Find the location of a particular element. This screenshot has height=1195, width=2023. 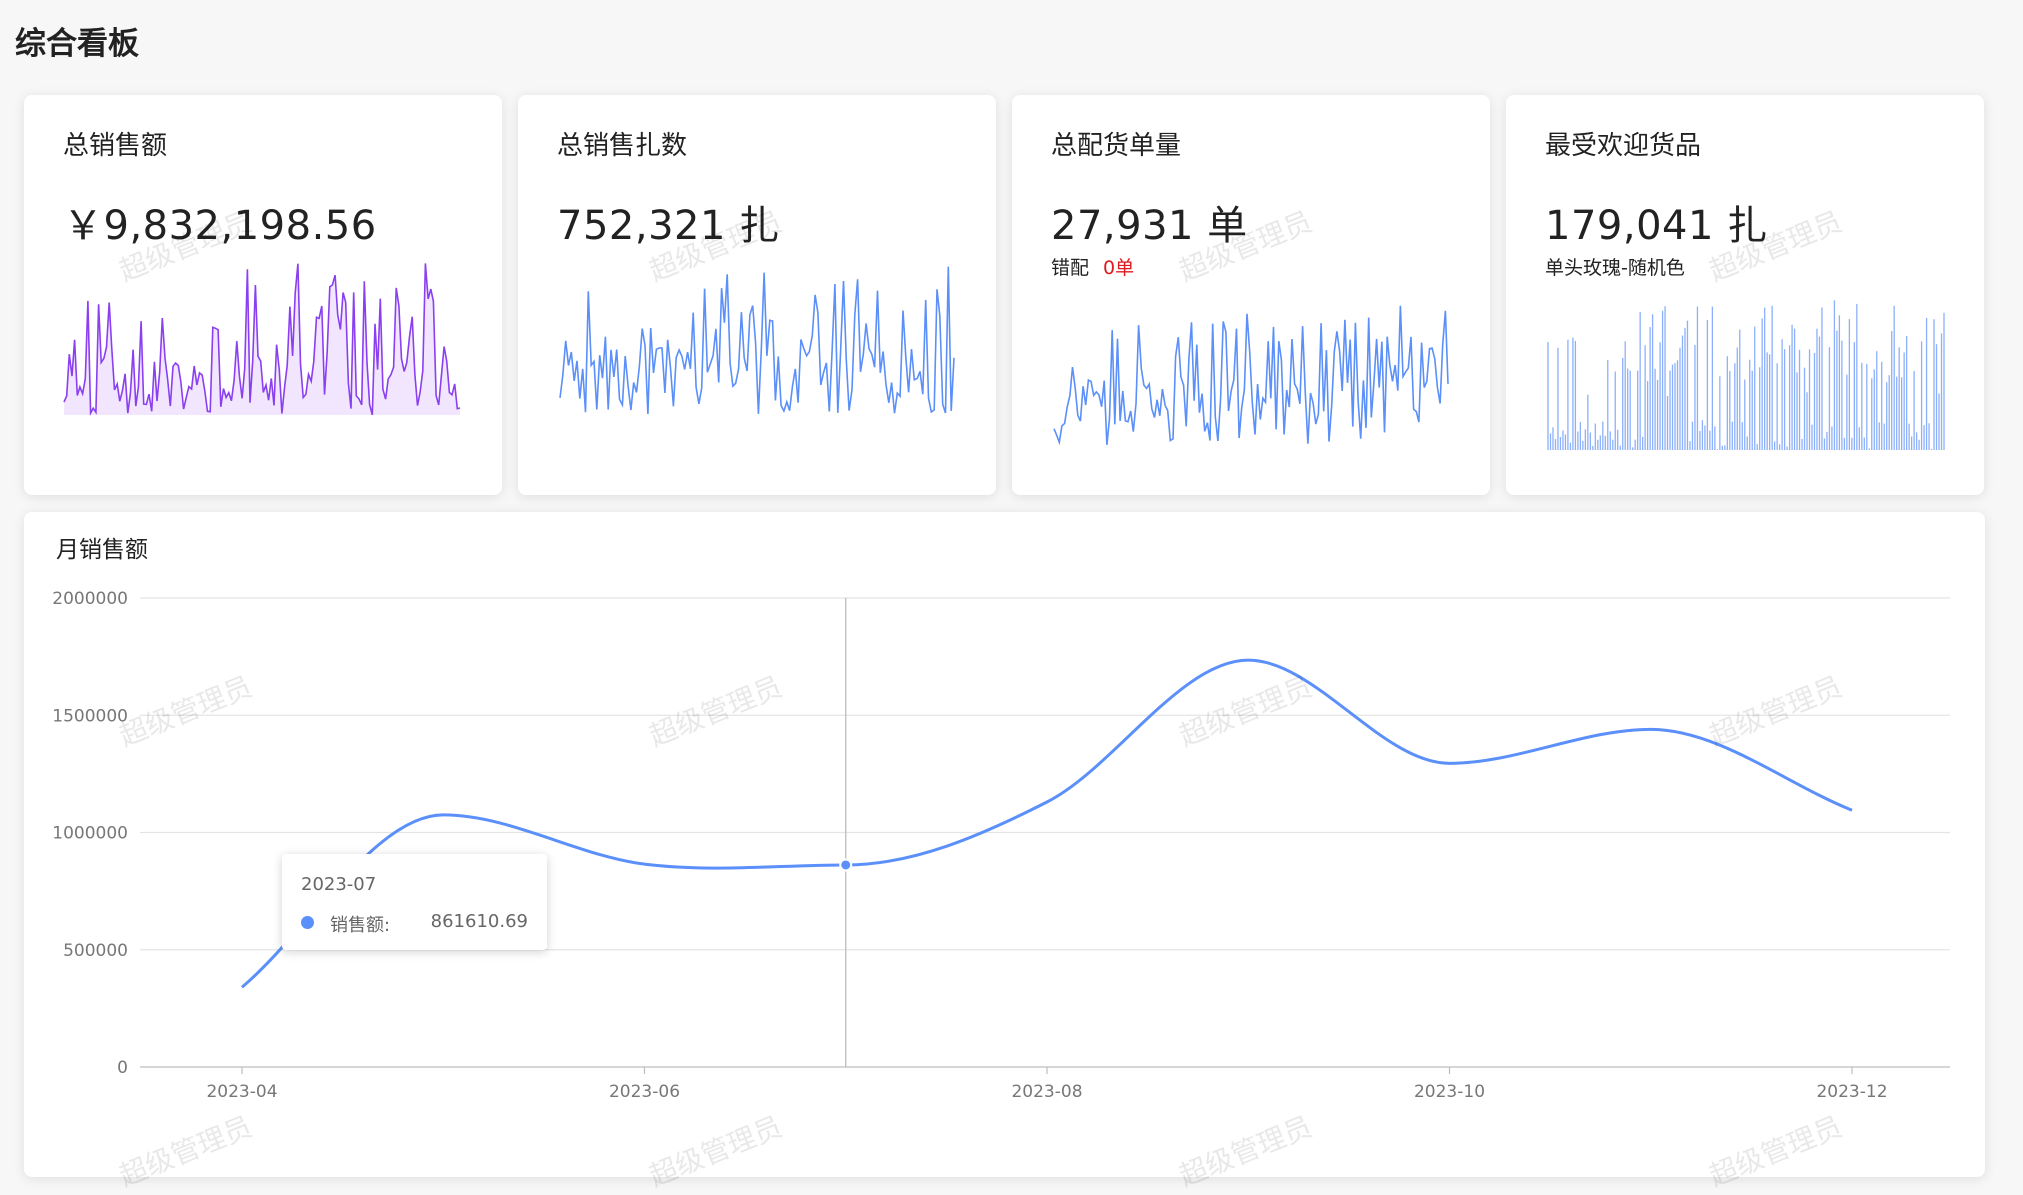

bars-popular-item is located at coordinates (1746, 375).